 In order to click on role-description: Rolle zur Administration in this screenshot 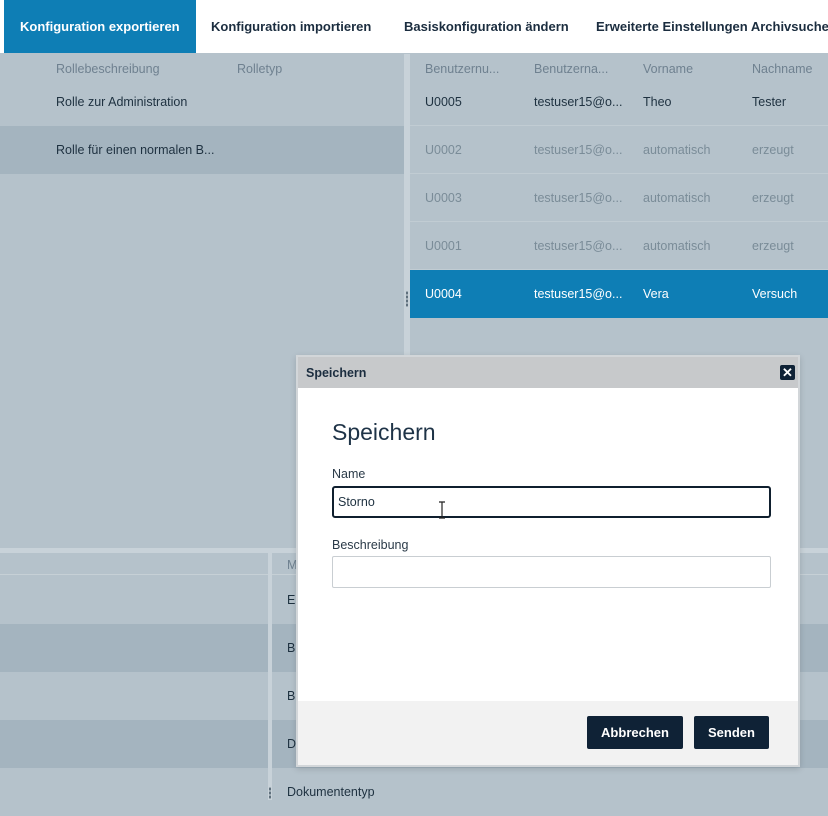, I will do `click(122, 102)`.